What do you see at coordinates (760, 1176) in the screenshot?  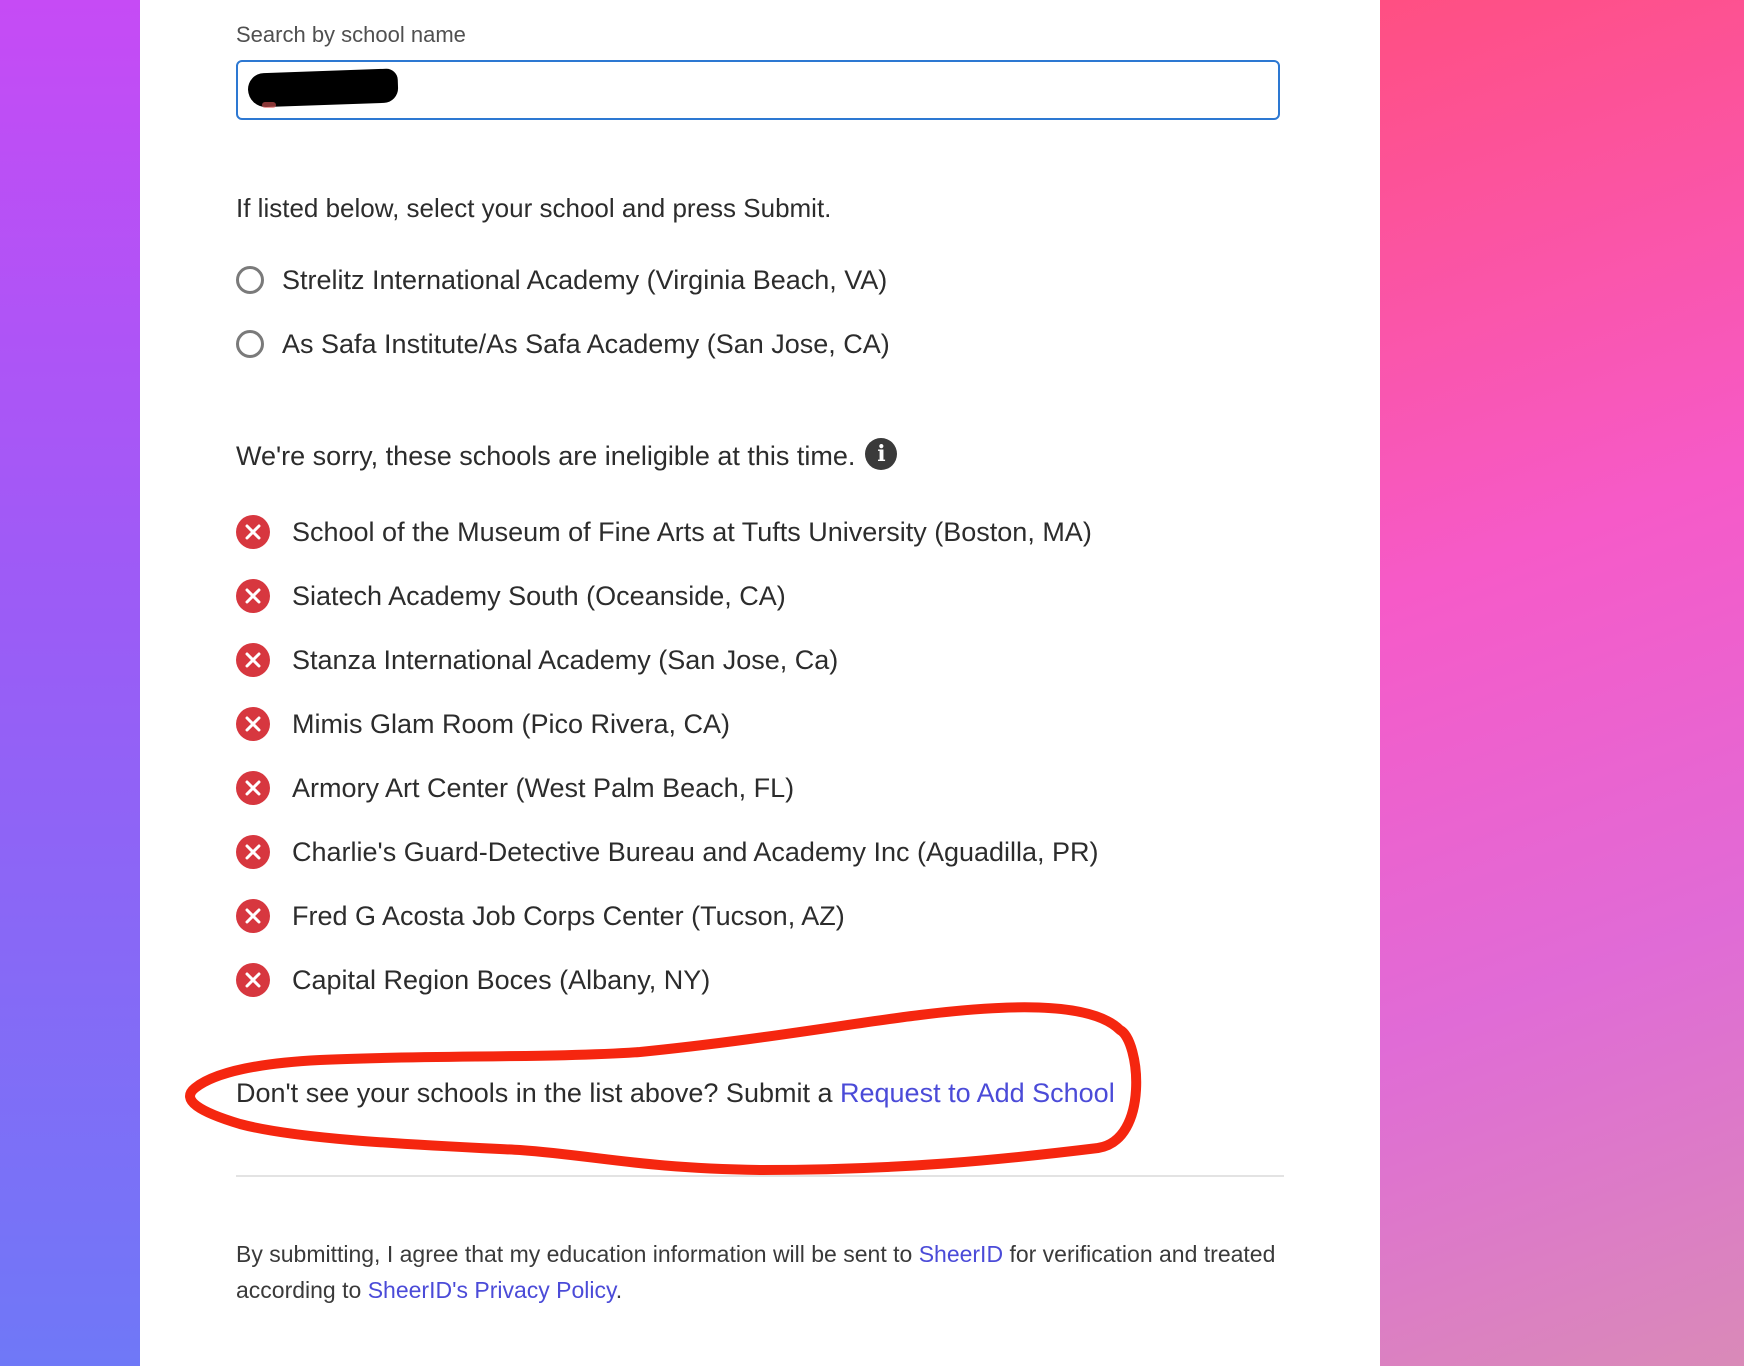 I see `divider` at bounding box center [760, 1176].